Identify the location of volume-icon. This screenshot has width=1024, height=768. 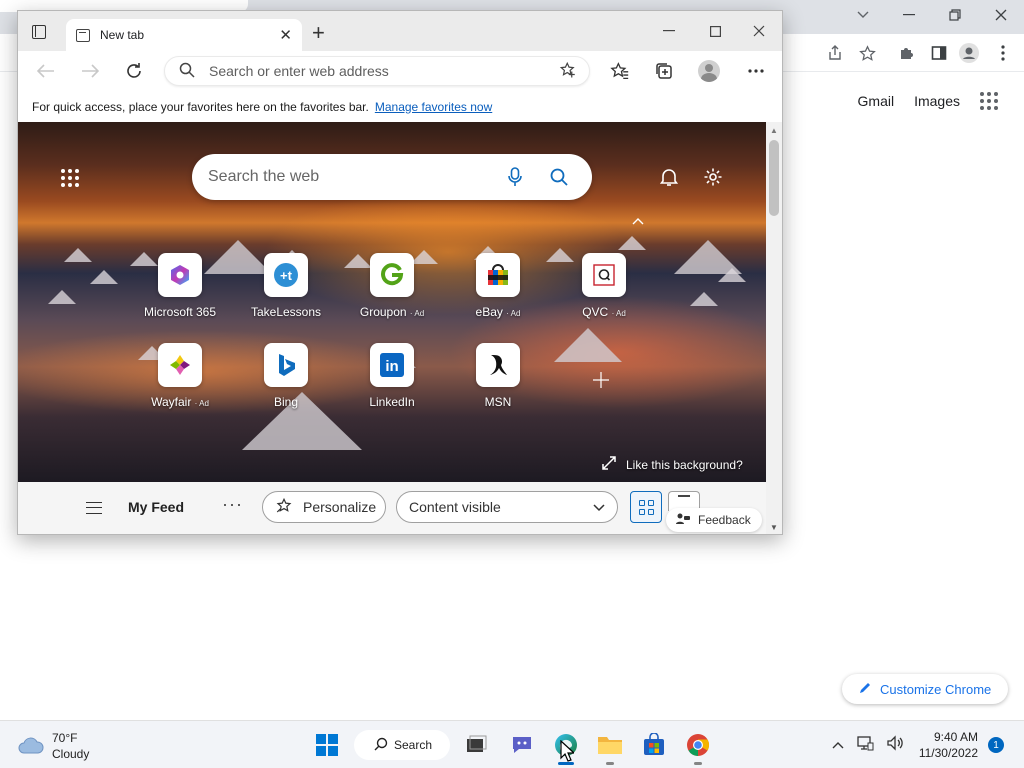
(895, 744).